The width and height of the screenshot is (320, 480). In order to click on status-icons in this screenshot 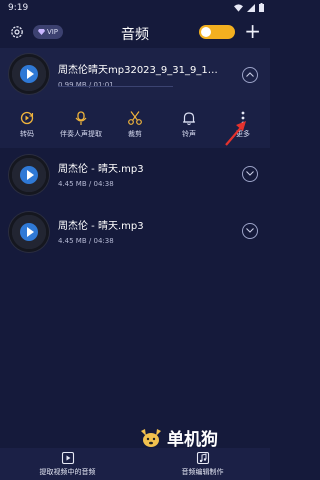, I will do `click(249, 7)`.